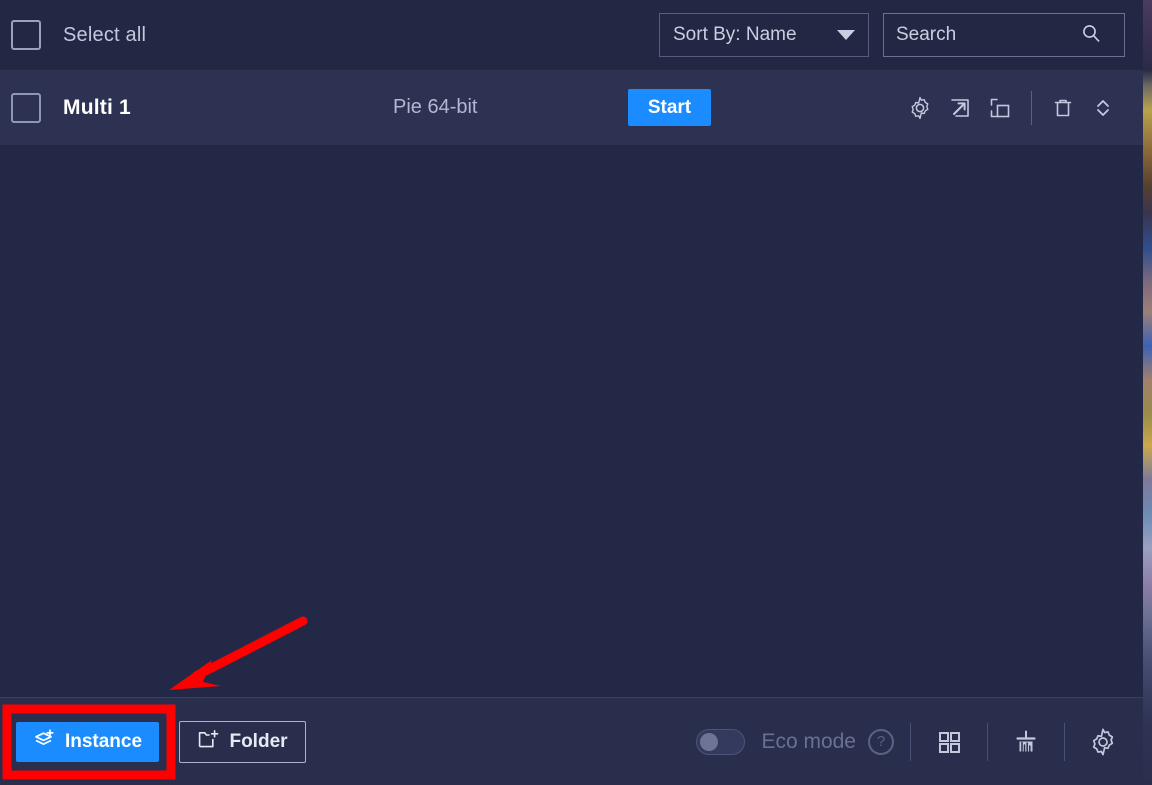 Image resolution: width=1152 pixels, height=785 pixels. What do you see at coordinates (1103, 108) in the screenshot?
I see `chevron-up-down-icon` at bounding box center [1103, 108].